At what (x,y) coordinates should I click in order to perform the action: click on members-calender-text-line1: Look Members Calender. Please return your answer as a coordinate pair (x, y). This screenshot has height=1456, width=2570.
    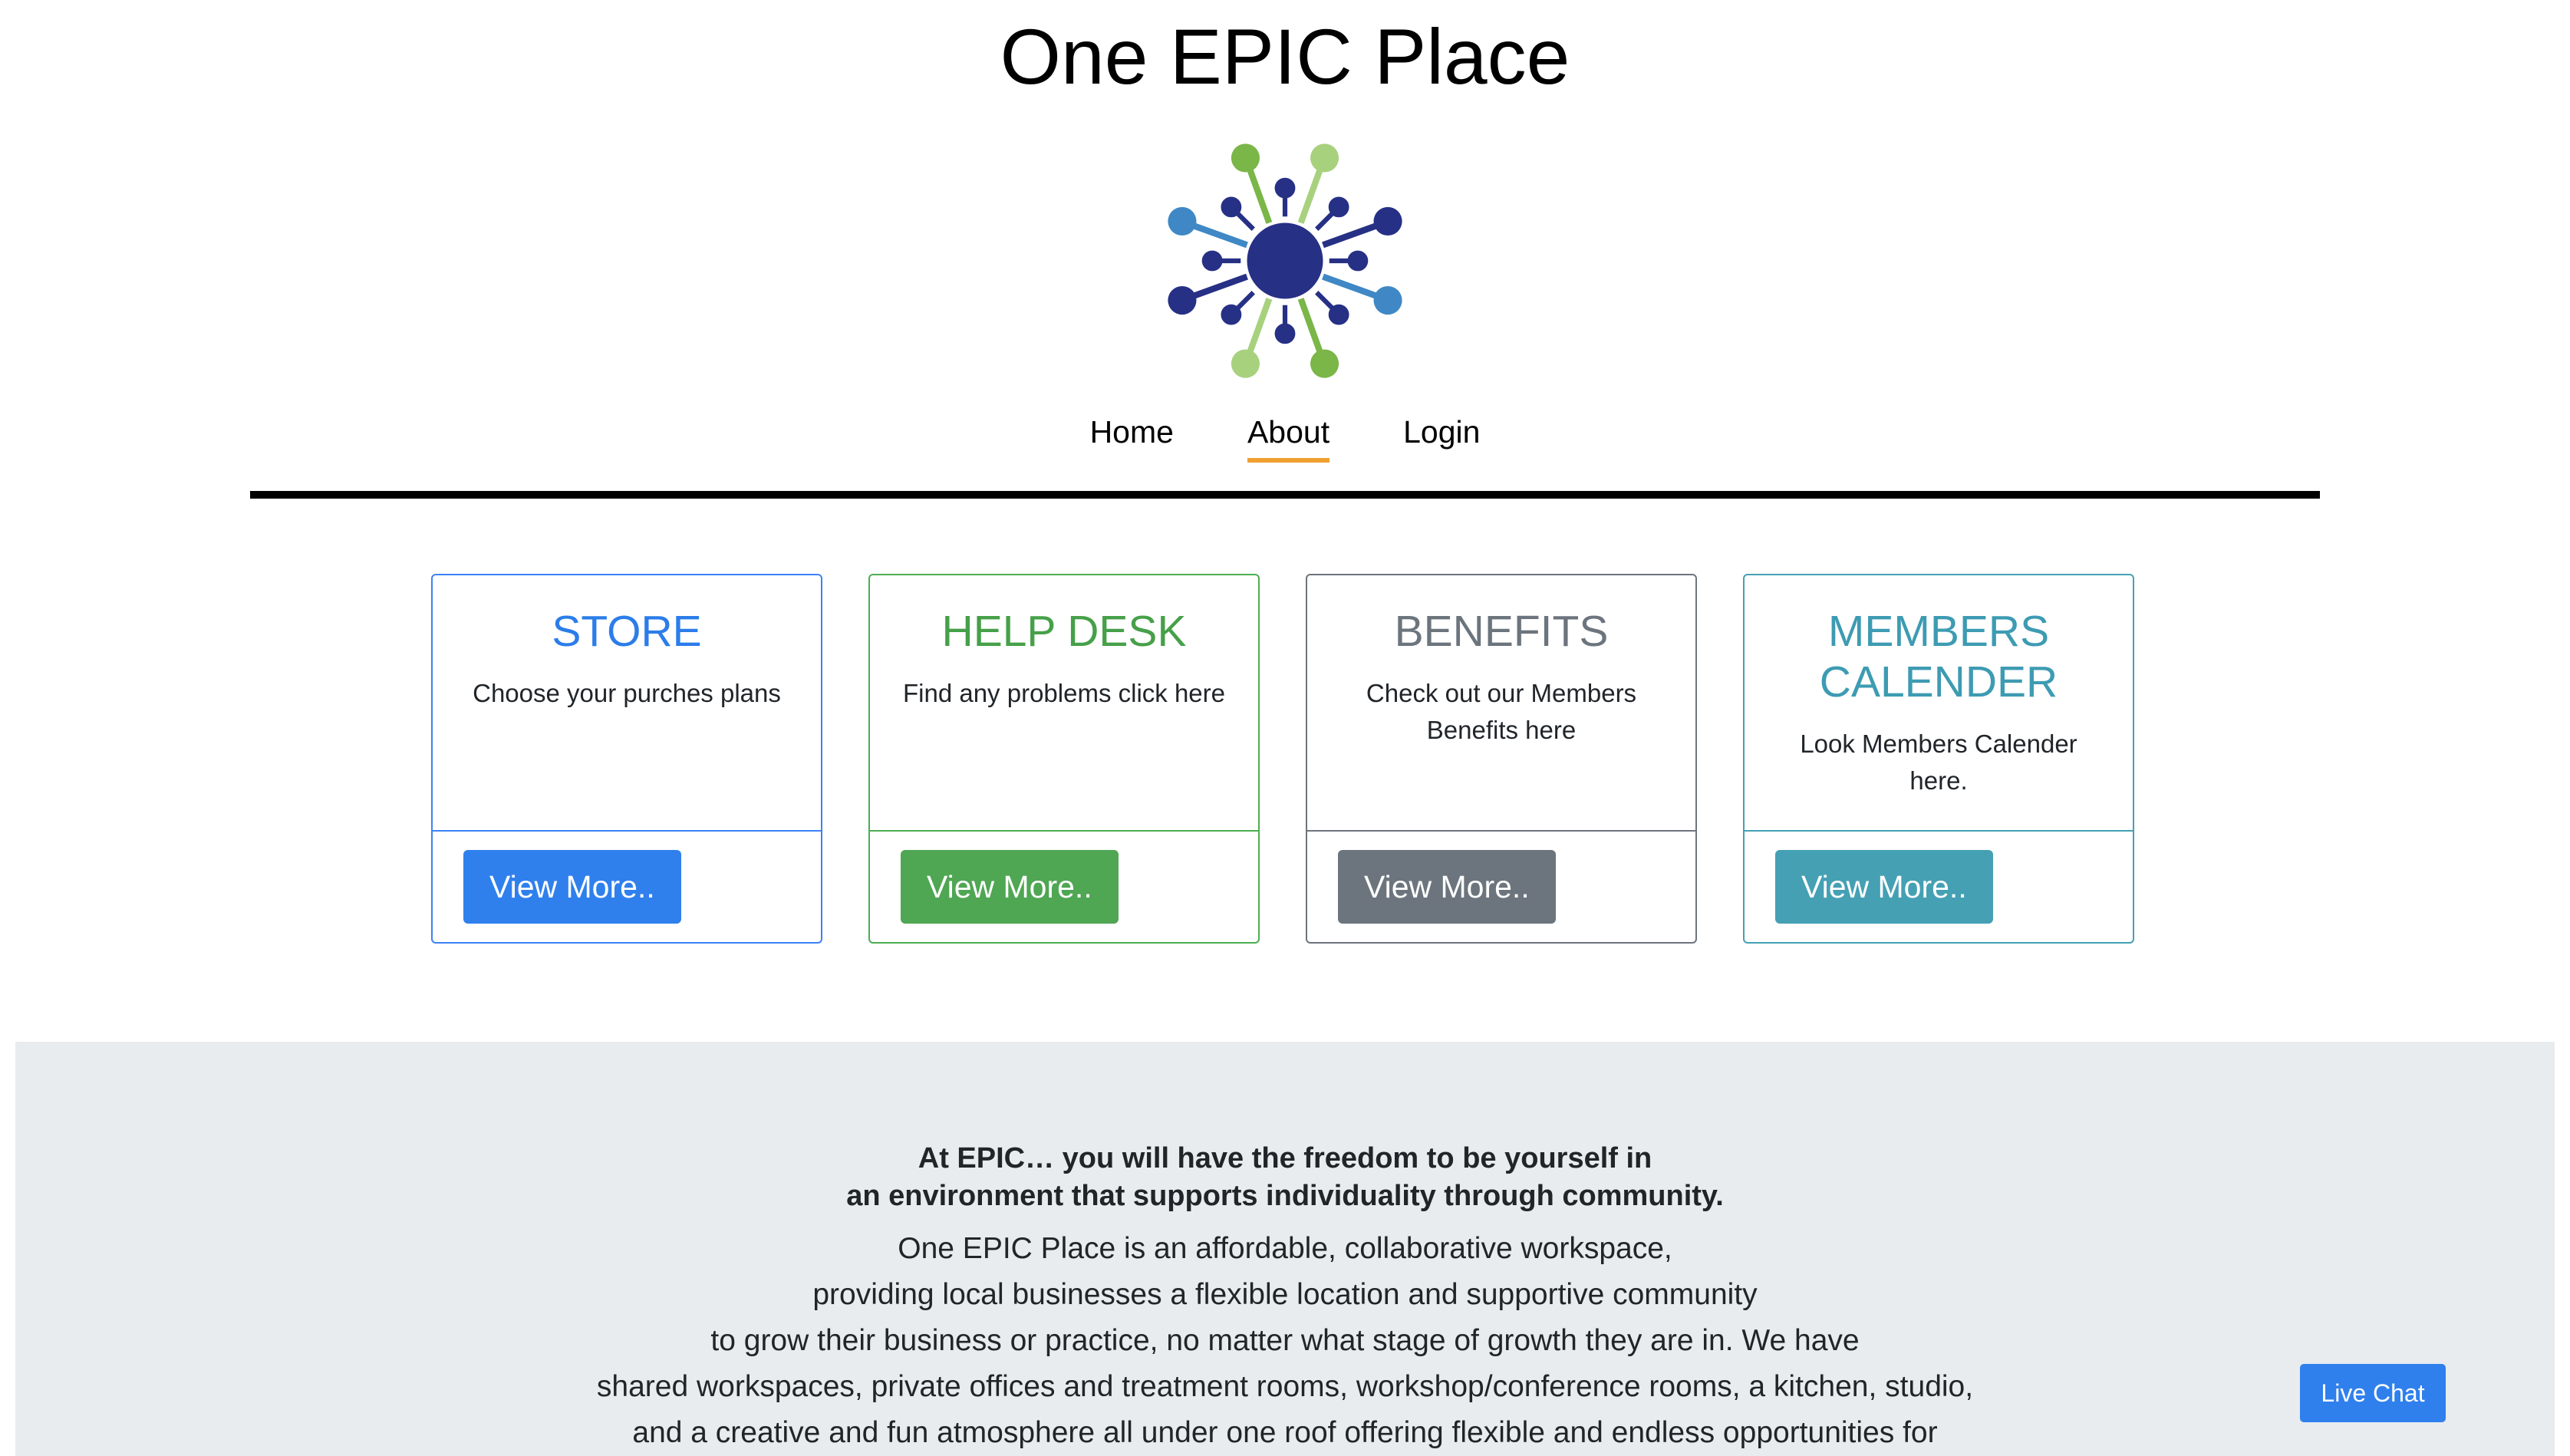
    Looking at the image, I should click on (1938, 744).